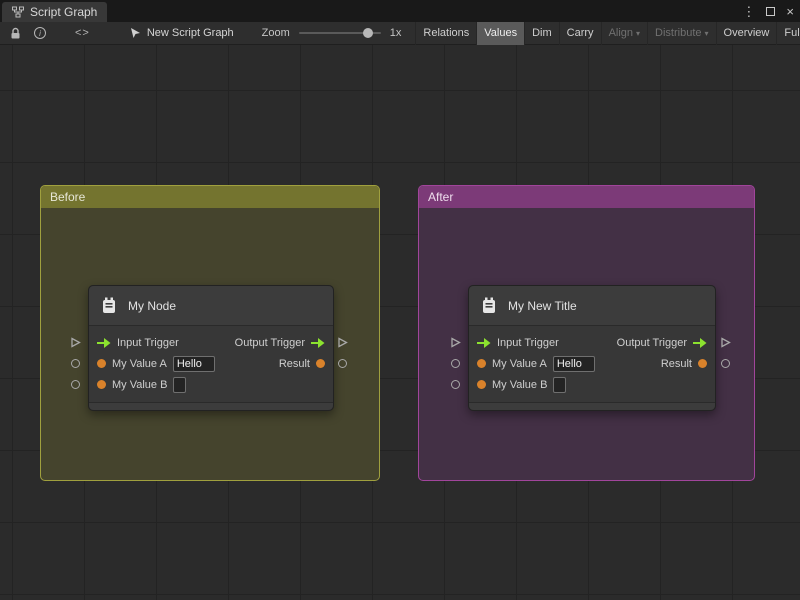 The width and height of the screenshot is (800, 600). I want to click on dim-button: Dim, so click(541, 33).